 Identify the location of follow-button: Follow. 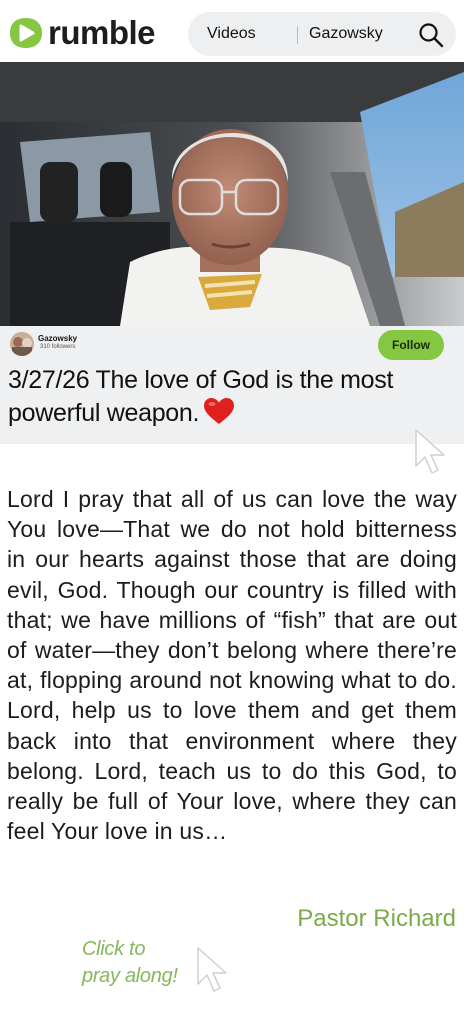
(411, 345).